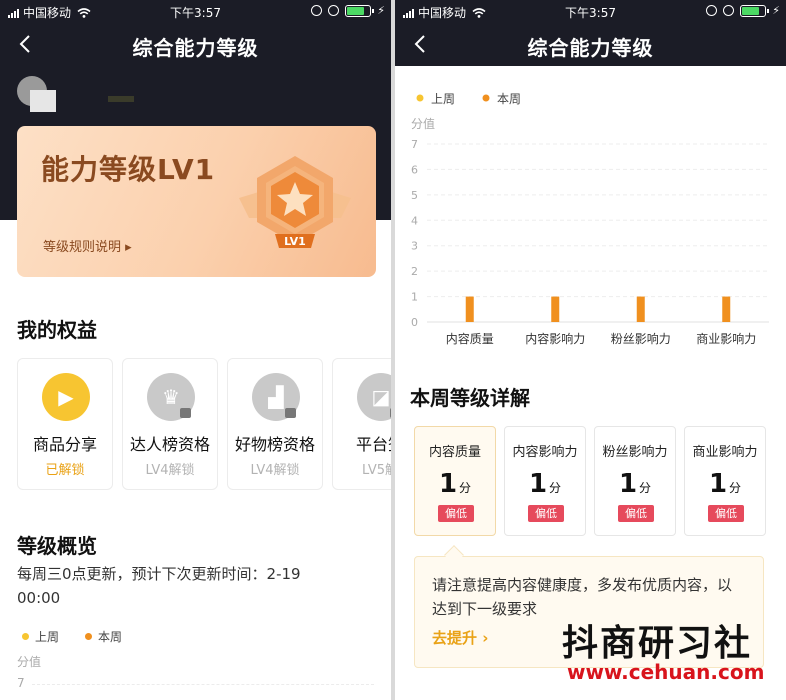  What do you see at coordinates (470, 398) in the screenshot?
I see `details-title: 本周等级详解` at bounding box center [470, 398].